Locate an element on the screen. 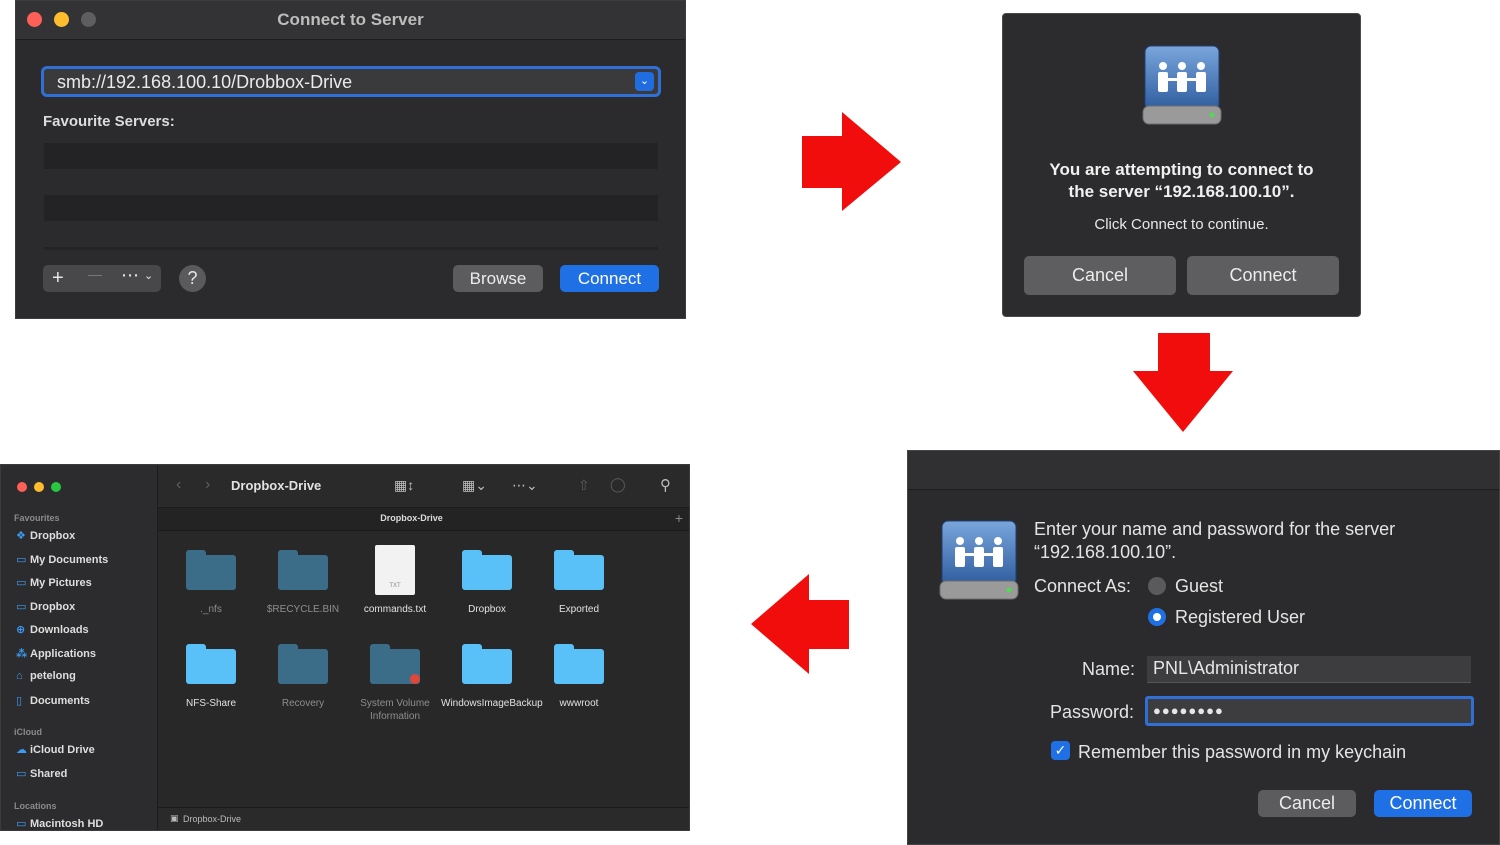 This screenshot has height=845, width=1500. back-icon: ‹ is located at coordinates (178, 485).